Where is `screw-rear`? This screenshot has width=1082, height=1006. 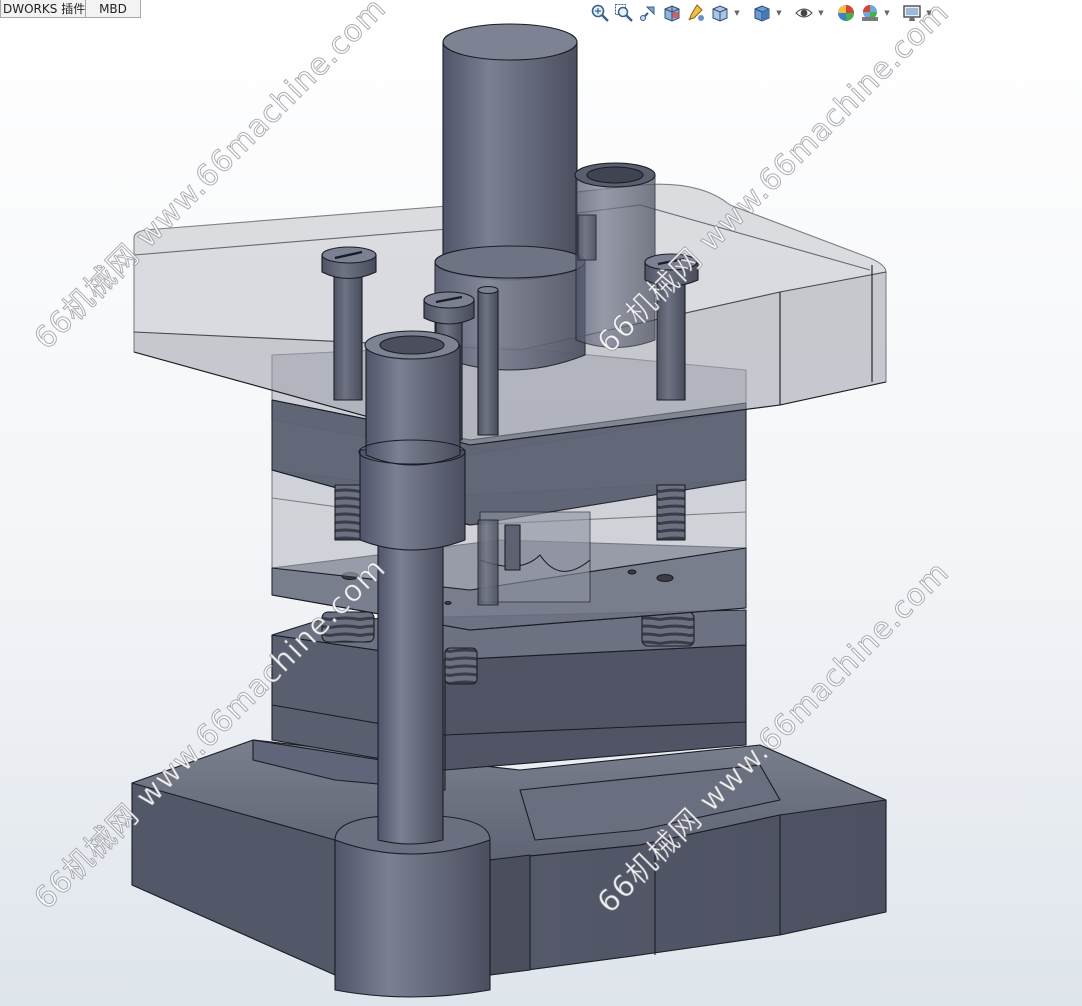
screw-rear is located at coordinates (587, 237).